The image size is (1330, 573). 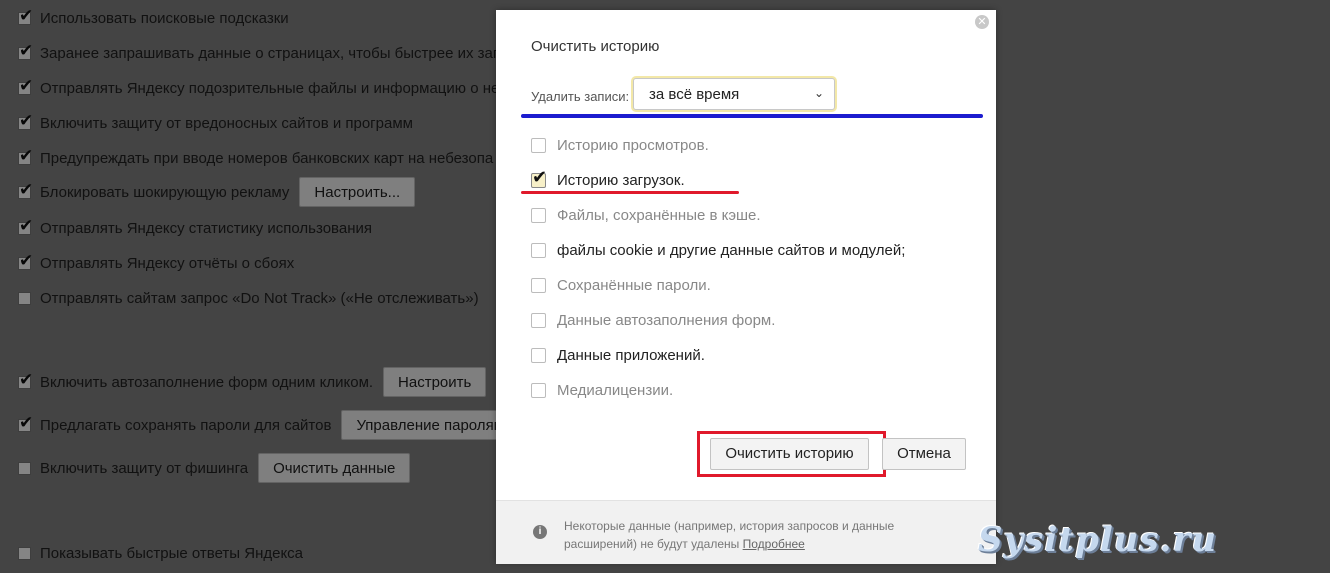 I want to click on option-download-history: Историю загрузок., so click(x=608, y=179).